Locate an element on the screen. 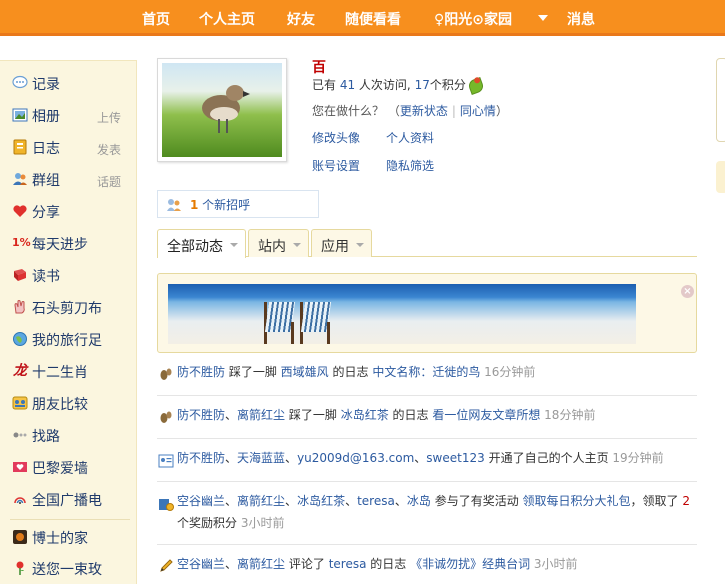 The width and height of the screenshot is (725, 584). sidebar-item-label: 日志 is located at coordinates (46, 149).